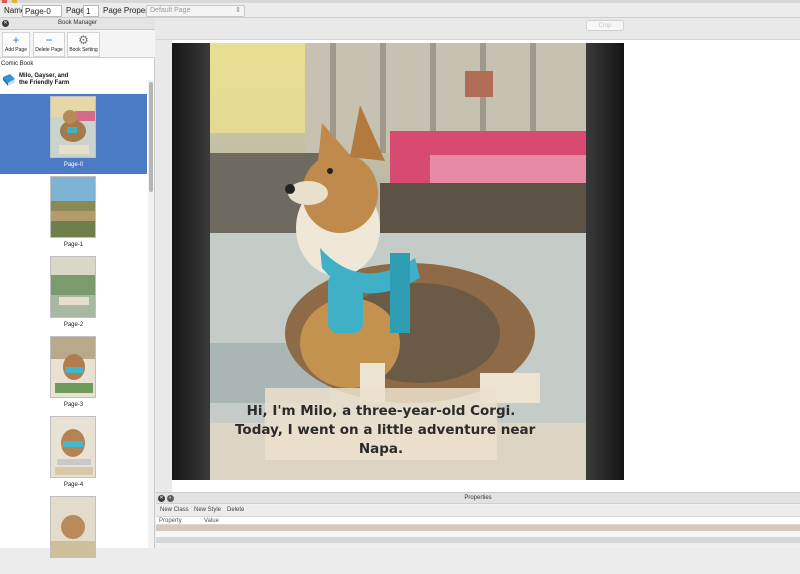  I want to click on page-property-value: Default Page, so click(170, 10).